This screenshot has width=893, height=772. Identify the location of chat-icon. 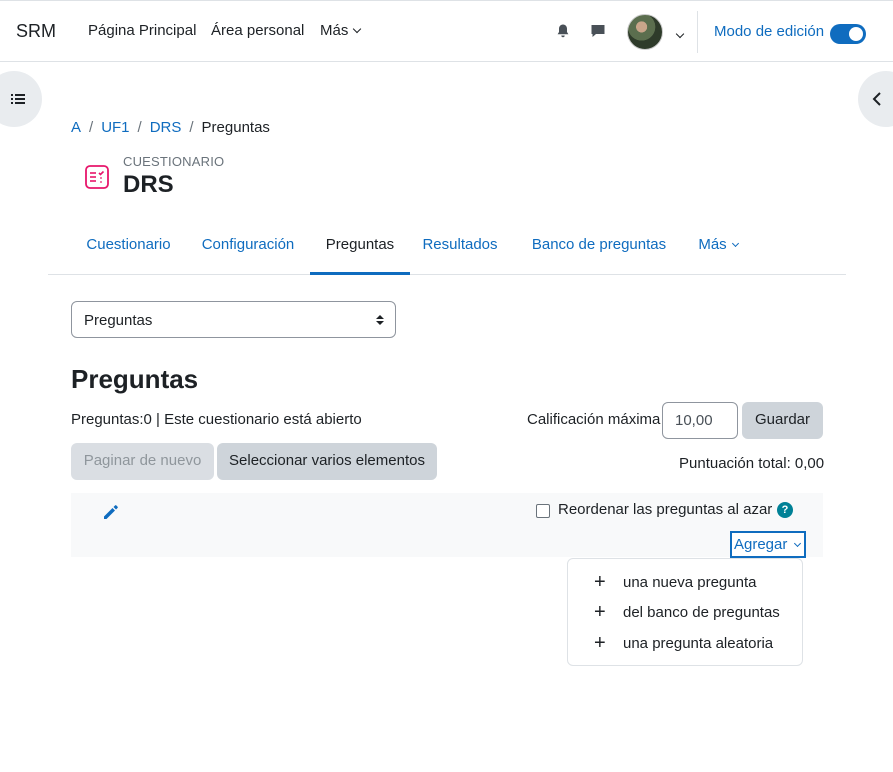
(598, 31).